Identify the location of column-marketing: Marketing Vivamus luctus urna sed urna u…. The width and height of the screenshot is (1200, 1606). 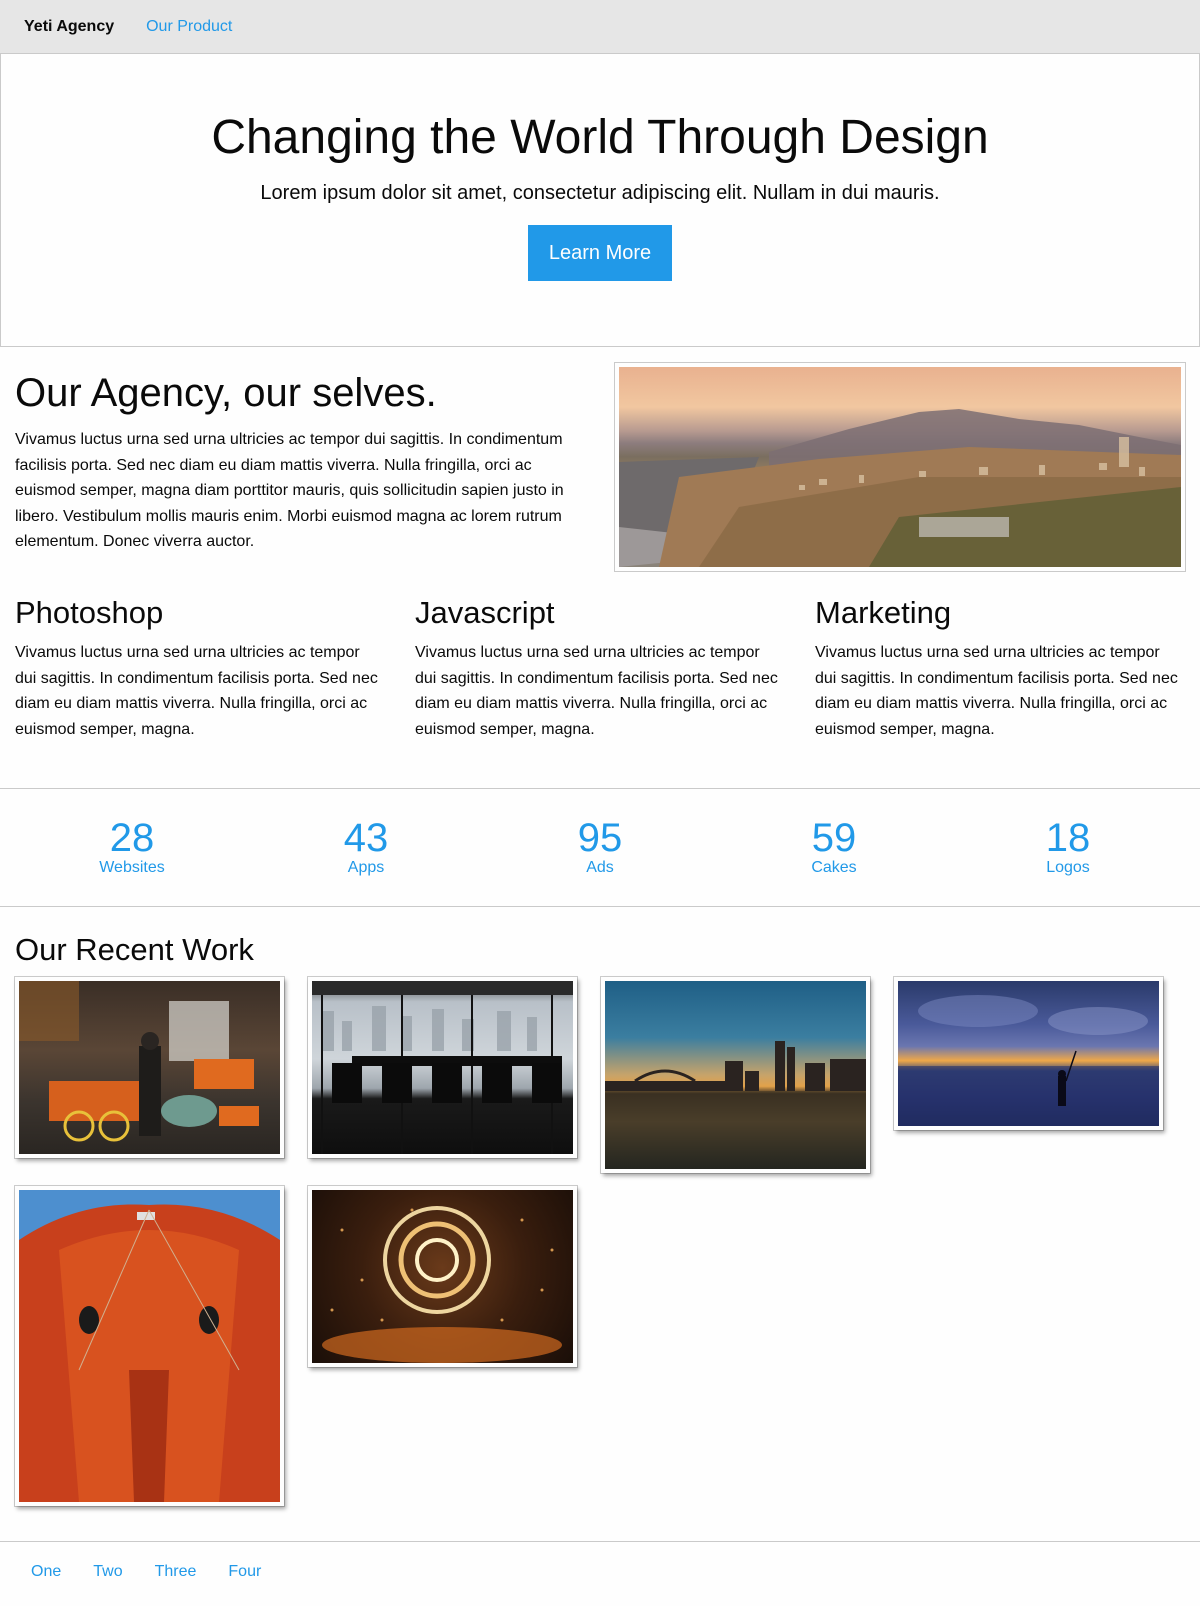
(1000, 667).